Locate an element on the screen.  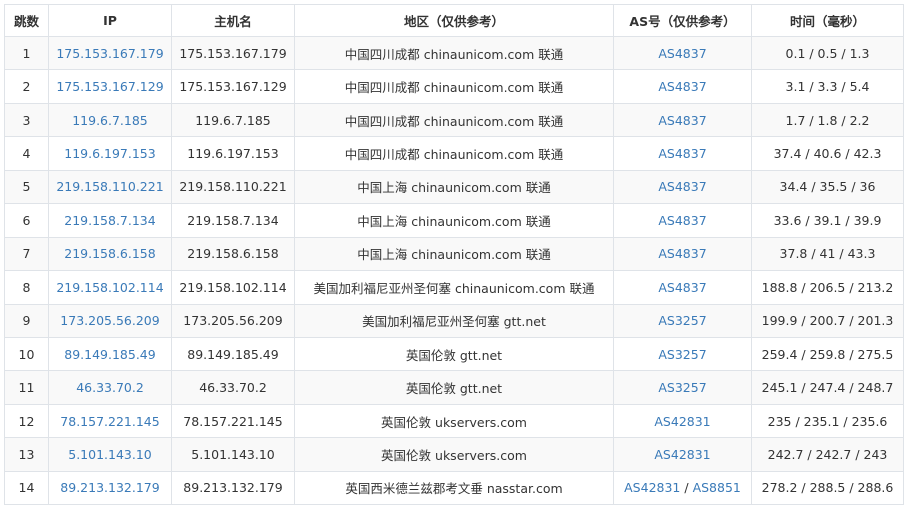
ip-cell: 89.213.132.179 is located at coordinates (110, 488).